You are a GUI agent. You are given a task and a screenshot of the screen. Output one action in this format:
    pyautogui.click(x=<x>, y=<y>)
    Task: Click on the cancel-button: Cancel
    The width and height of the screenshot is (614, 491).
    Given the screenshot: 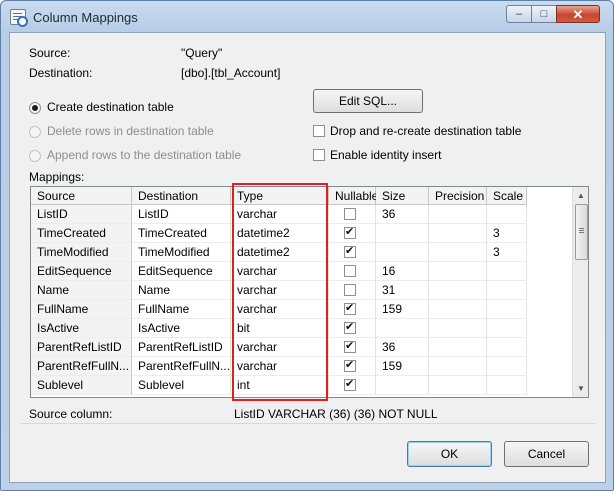 What is the action you would take?
    pyautogui.click(x=546, y=454)
    